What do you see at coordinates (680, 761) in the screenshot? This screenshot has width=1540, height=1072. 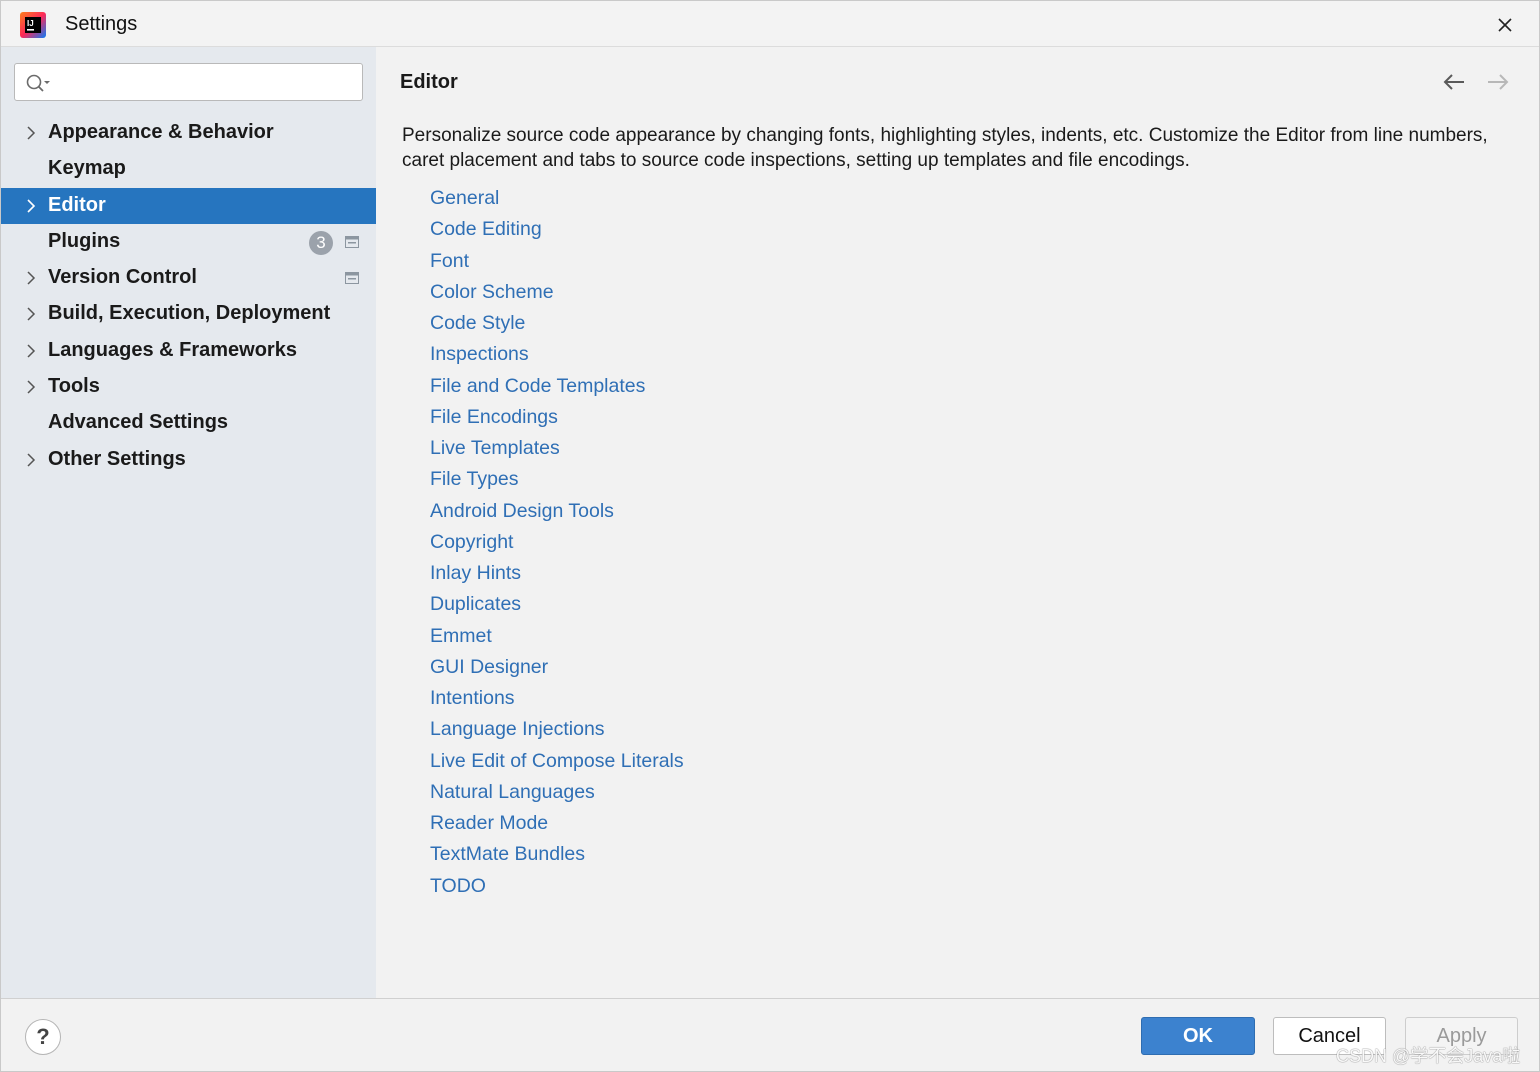 I see `link-live-edit-of-compose-literals: Live Edit of Compose Literals` at bounding box center [680, 761].